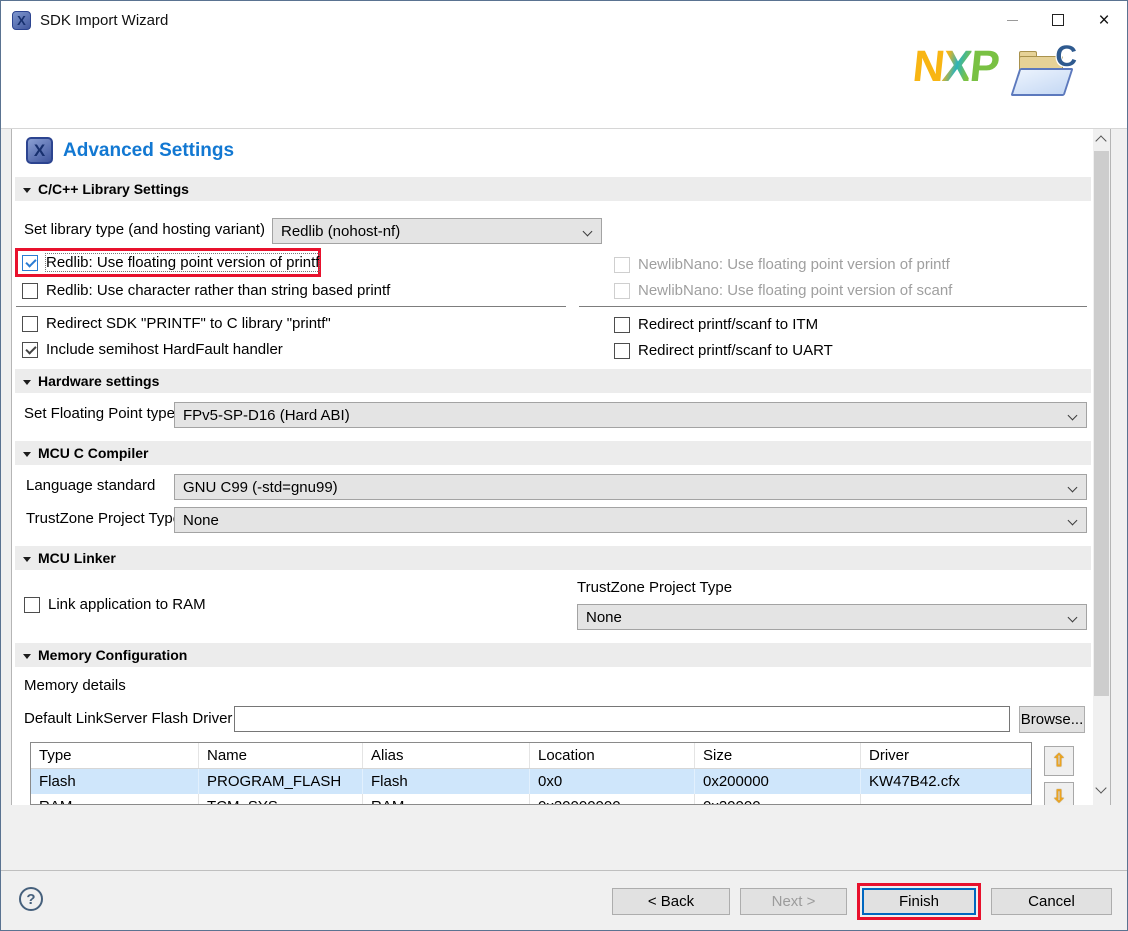 The width and height of the screenshot is (1128, 931). I want to click on maximize-button, so click(1058, 20).